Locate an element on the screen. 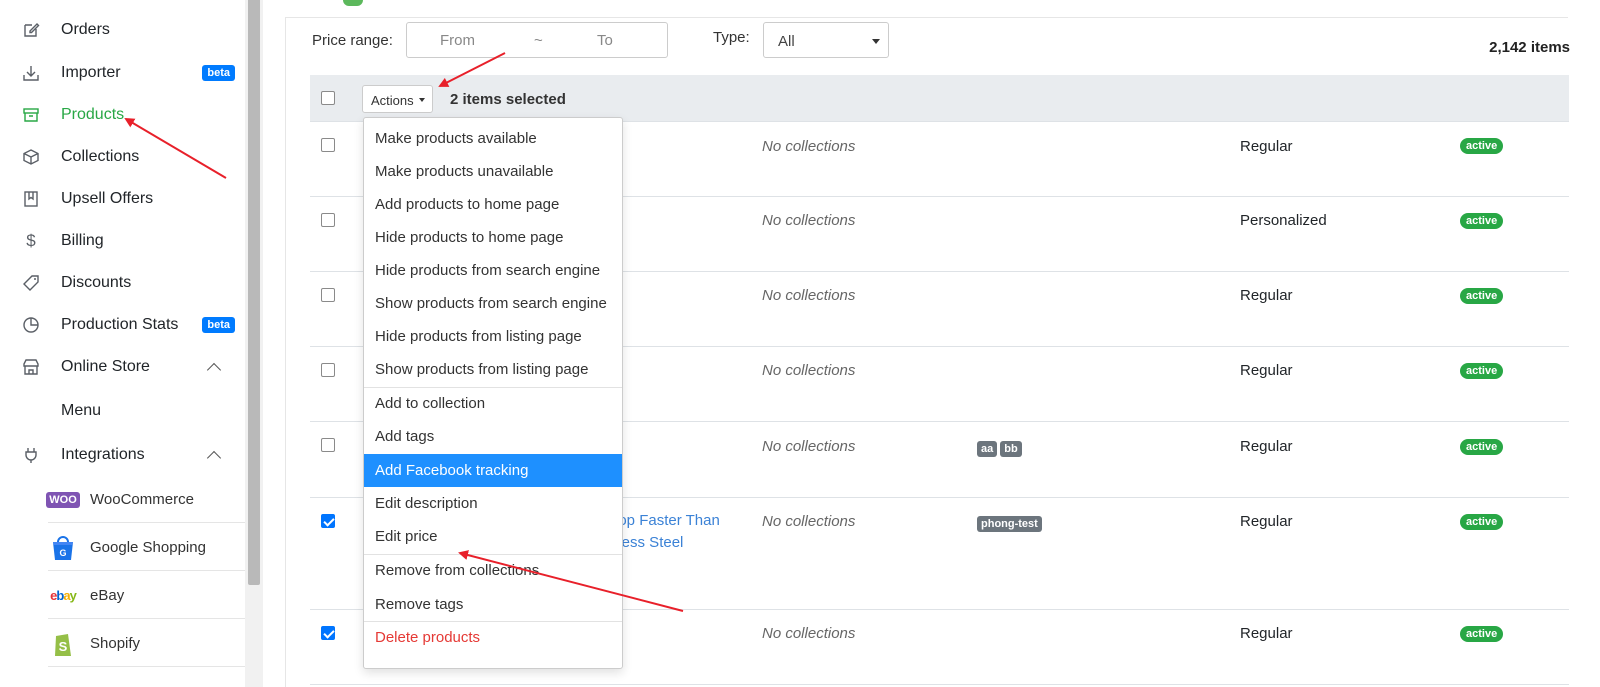 This screenshot has width=1600, height=687. menu-item-add-to-collection: Add to collection is located at coordinates (493, 403).